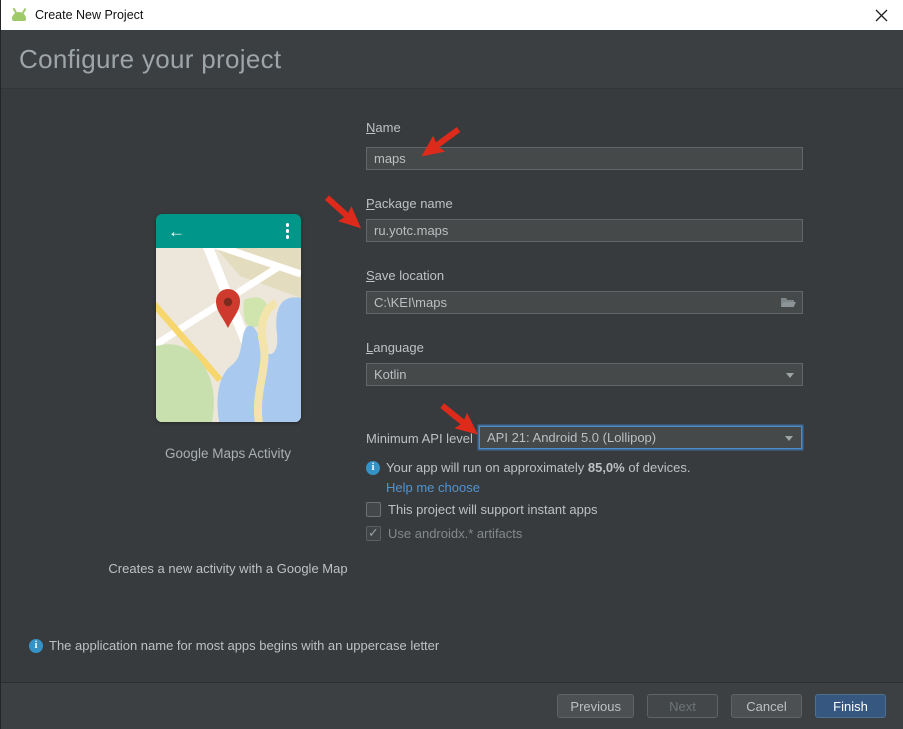 The image size is (903, 729). I want to click on close-icon, so click(881, 15).